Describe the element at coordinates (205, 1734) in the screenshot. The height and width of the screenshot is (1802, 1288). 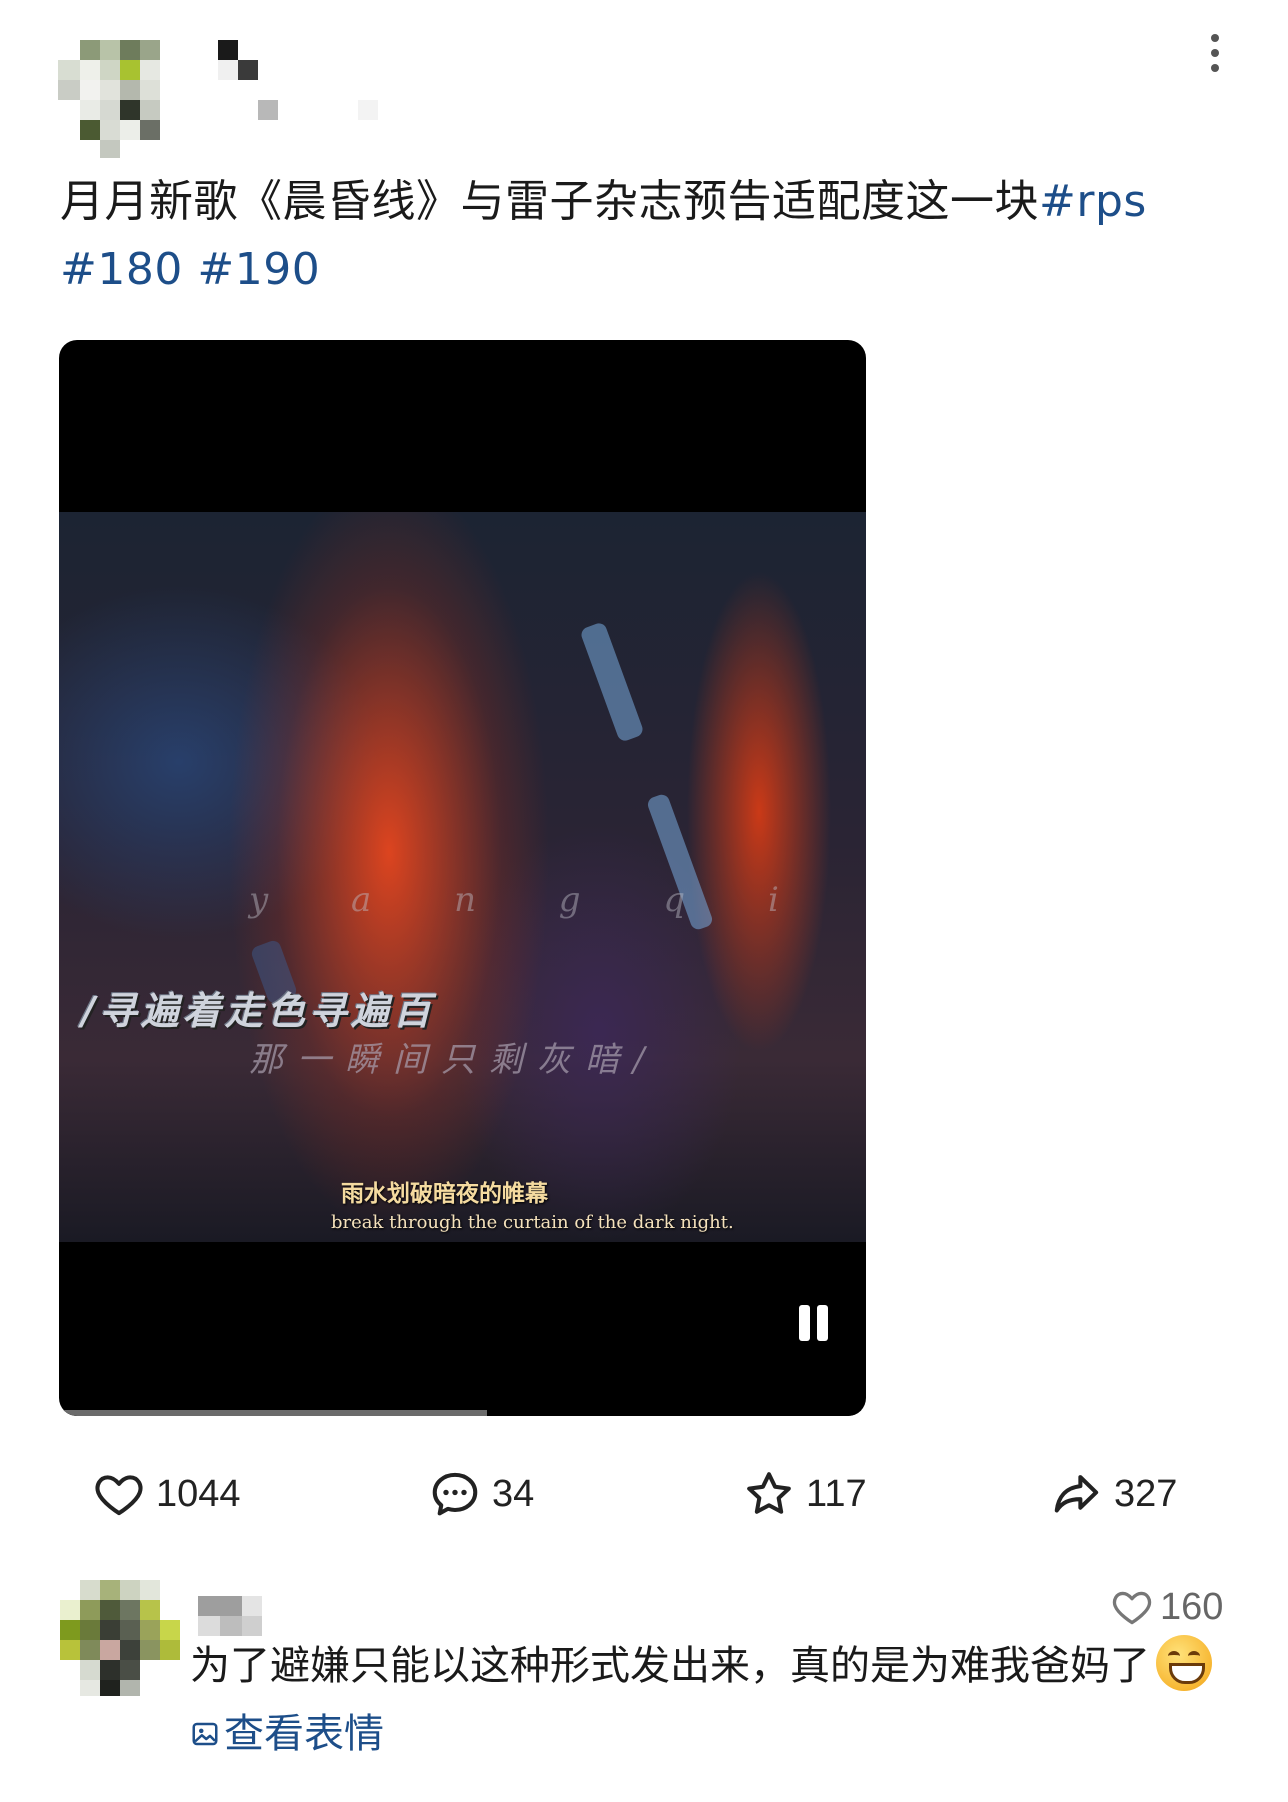
I see `image-icon` at that location.